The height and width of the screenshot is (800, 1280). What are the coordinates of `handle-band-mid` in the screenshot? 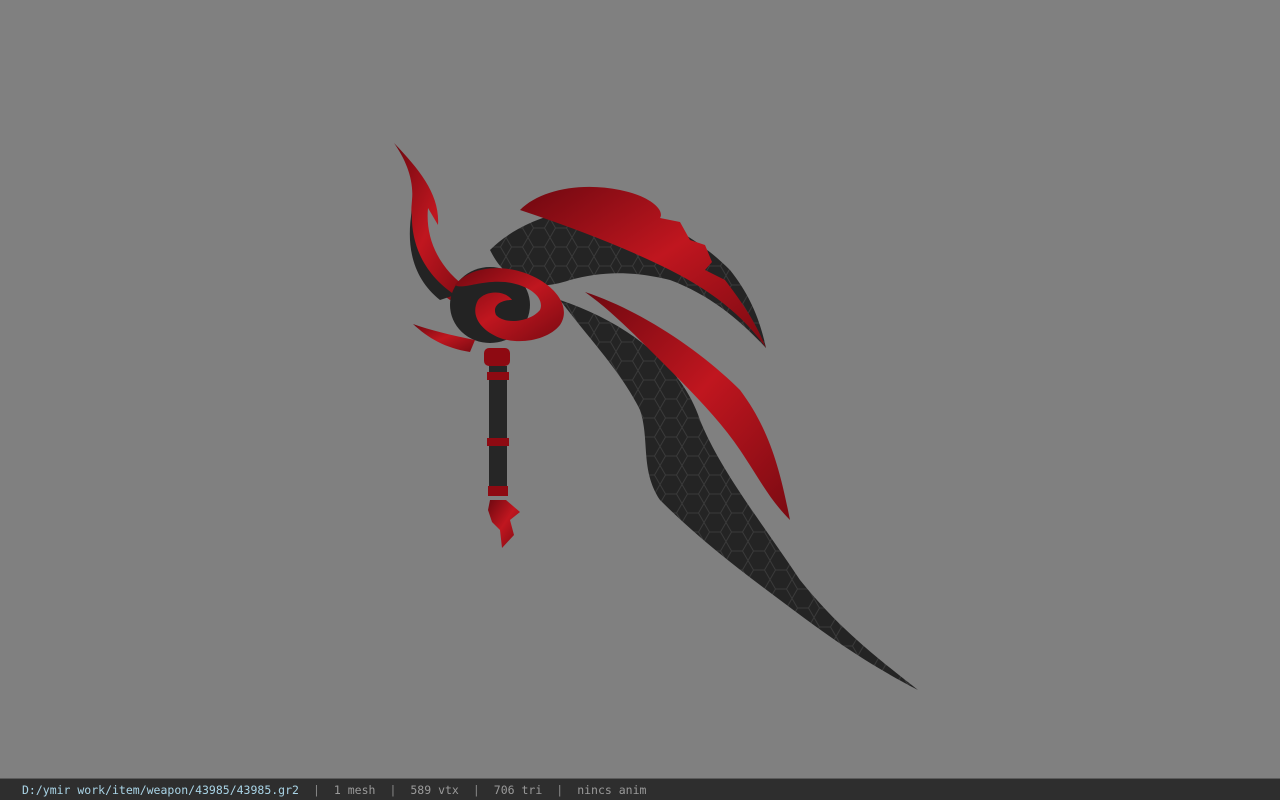 It's located at (498, 442).